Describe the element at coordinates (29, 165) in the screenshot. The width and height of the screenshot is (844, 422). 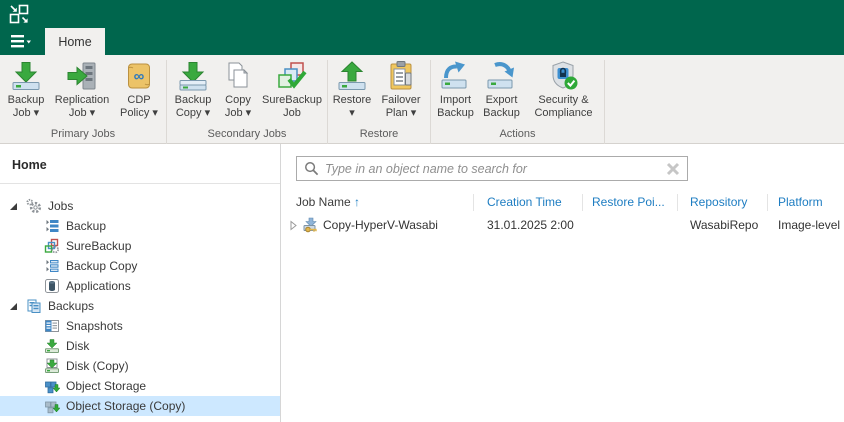
I see `sidebar-header-home: Home` at that location.